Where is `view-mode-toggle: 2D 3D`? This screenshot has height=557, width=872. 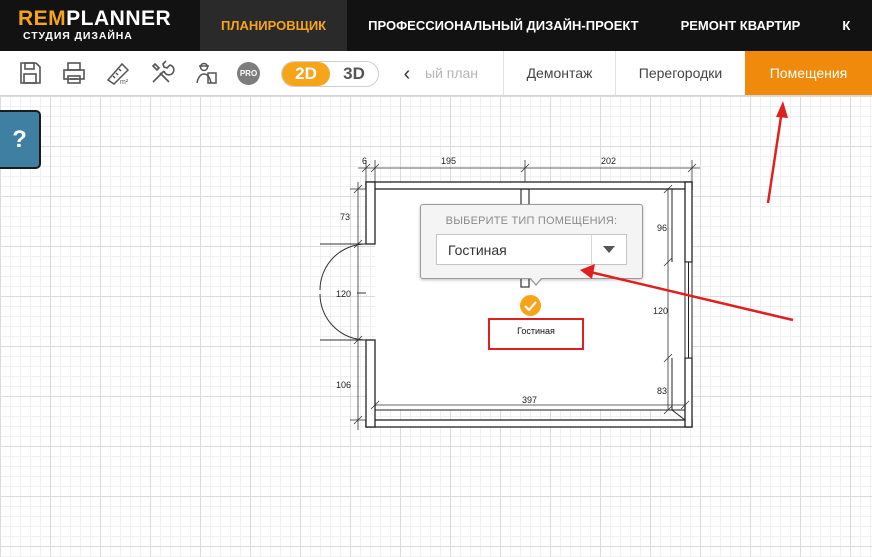
view-mode-toggle: 2D 3D is located at coordinates (330, 74).